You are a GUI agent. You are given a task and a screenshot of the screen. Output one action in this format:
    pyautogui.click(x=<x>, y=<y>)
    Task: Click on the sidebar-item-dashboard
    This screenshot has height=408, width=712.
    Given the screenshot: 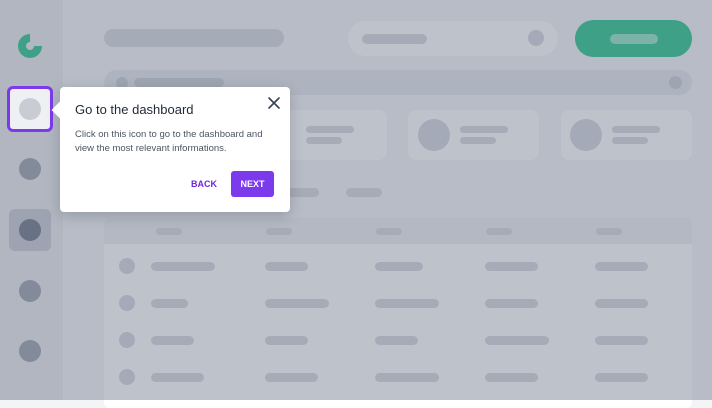 What is the action you would take?
    pyautogui.click(x=30, y=109)
    